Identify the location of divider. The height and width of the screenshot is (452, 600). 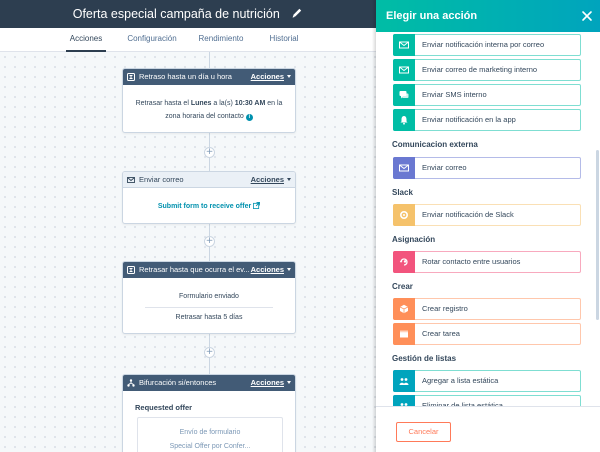
(209, 307).